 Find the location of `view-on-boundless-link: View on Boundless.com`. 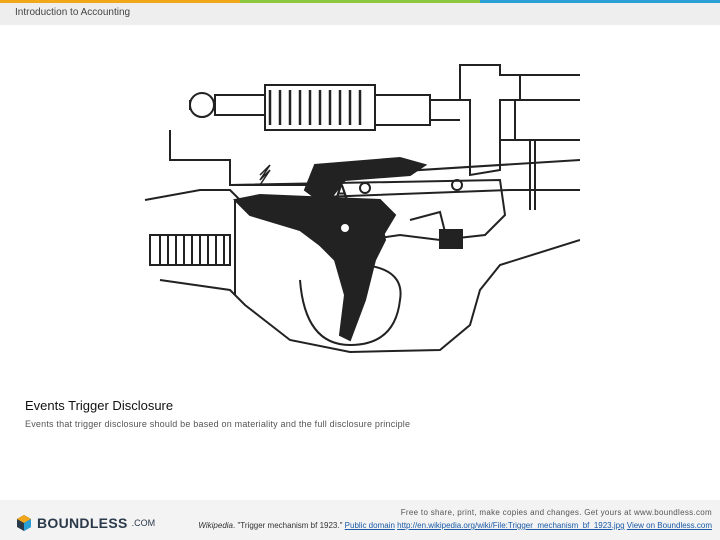

view-on-boundless-link: View on Boundless.com is located at coordinates (669, 525).